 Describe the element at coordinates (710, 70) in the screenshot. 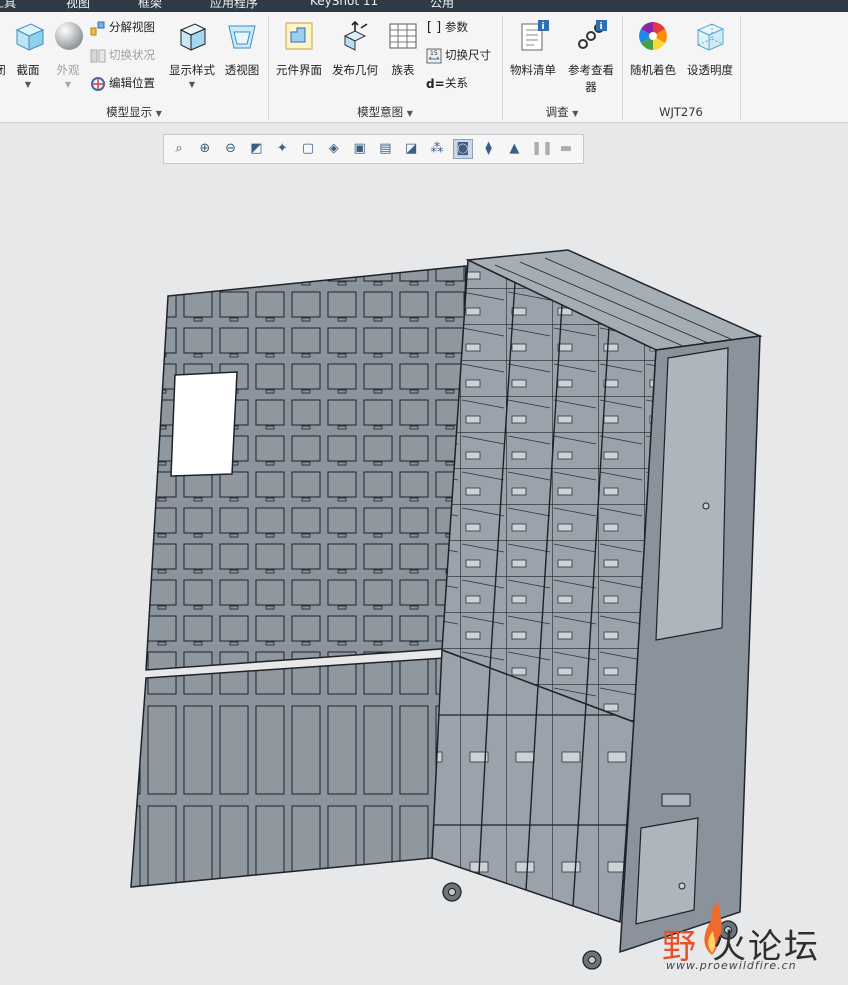

I see `set-transparency-label: 设透明度` at that location.